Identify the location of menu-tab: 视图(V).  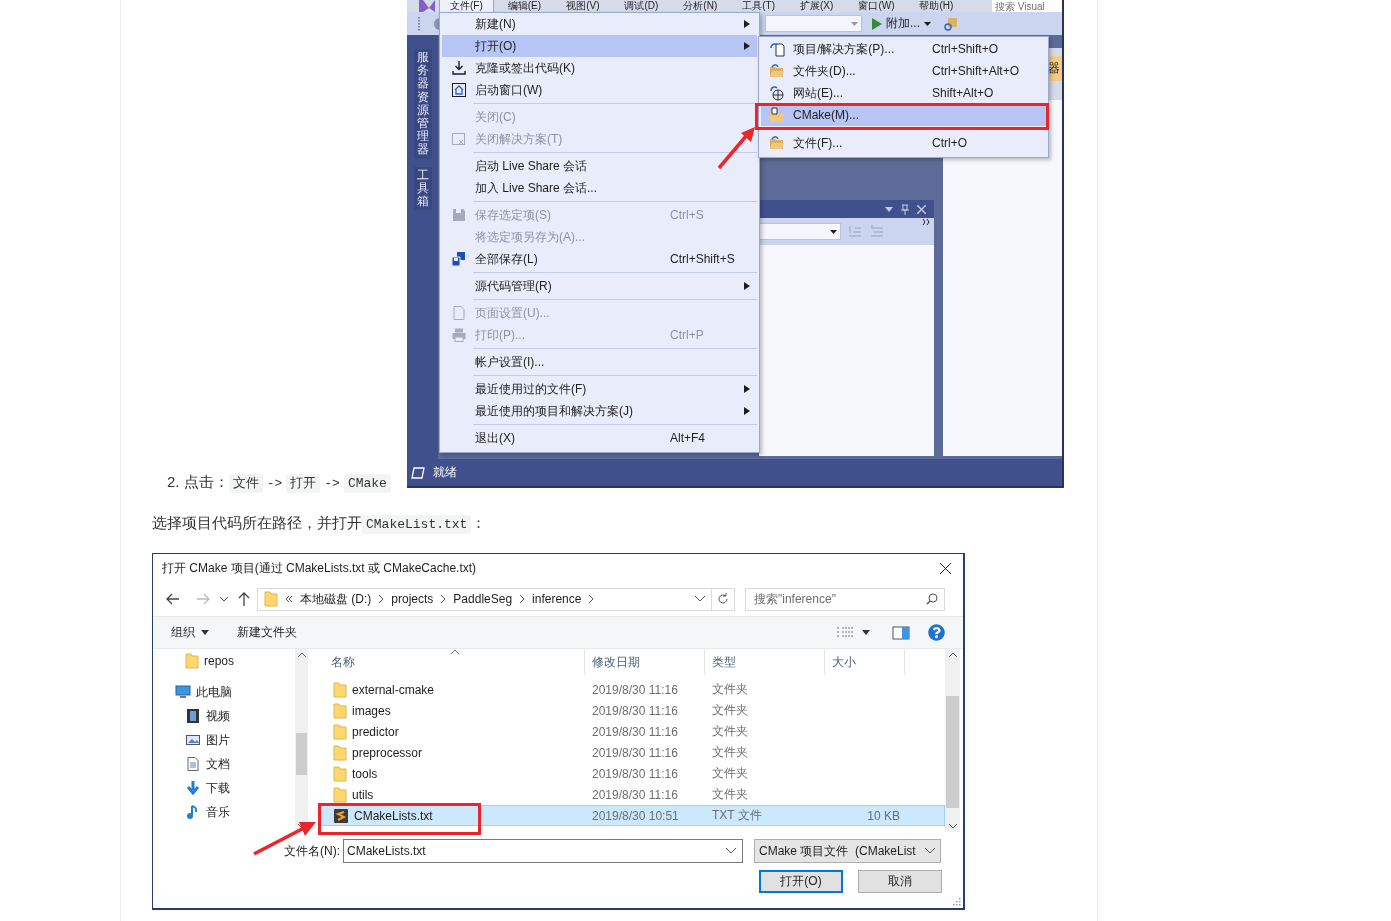
(583, 6).